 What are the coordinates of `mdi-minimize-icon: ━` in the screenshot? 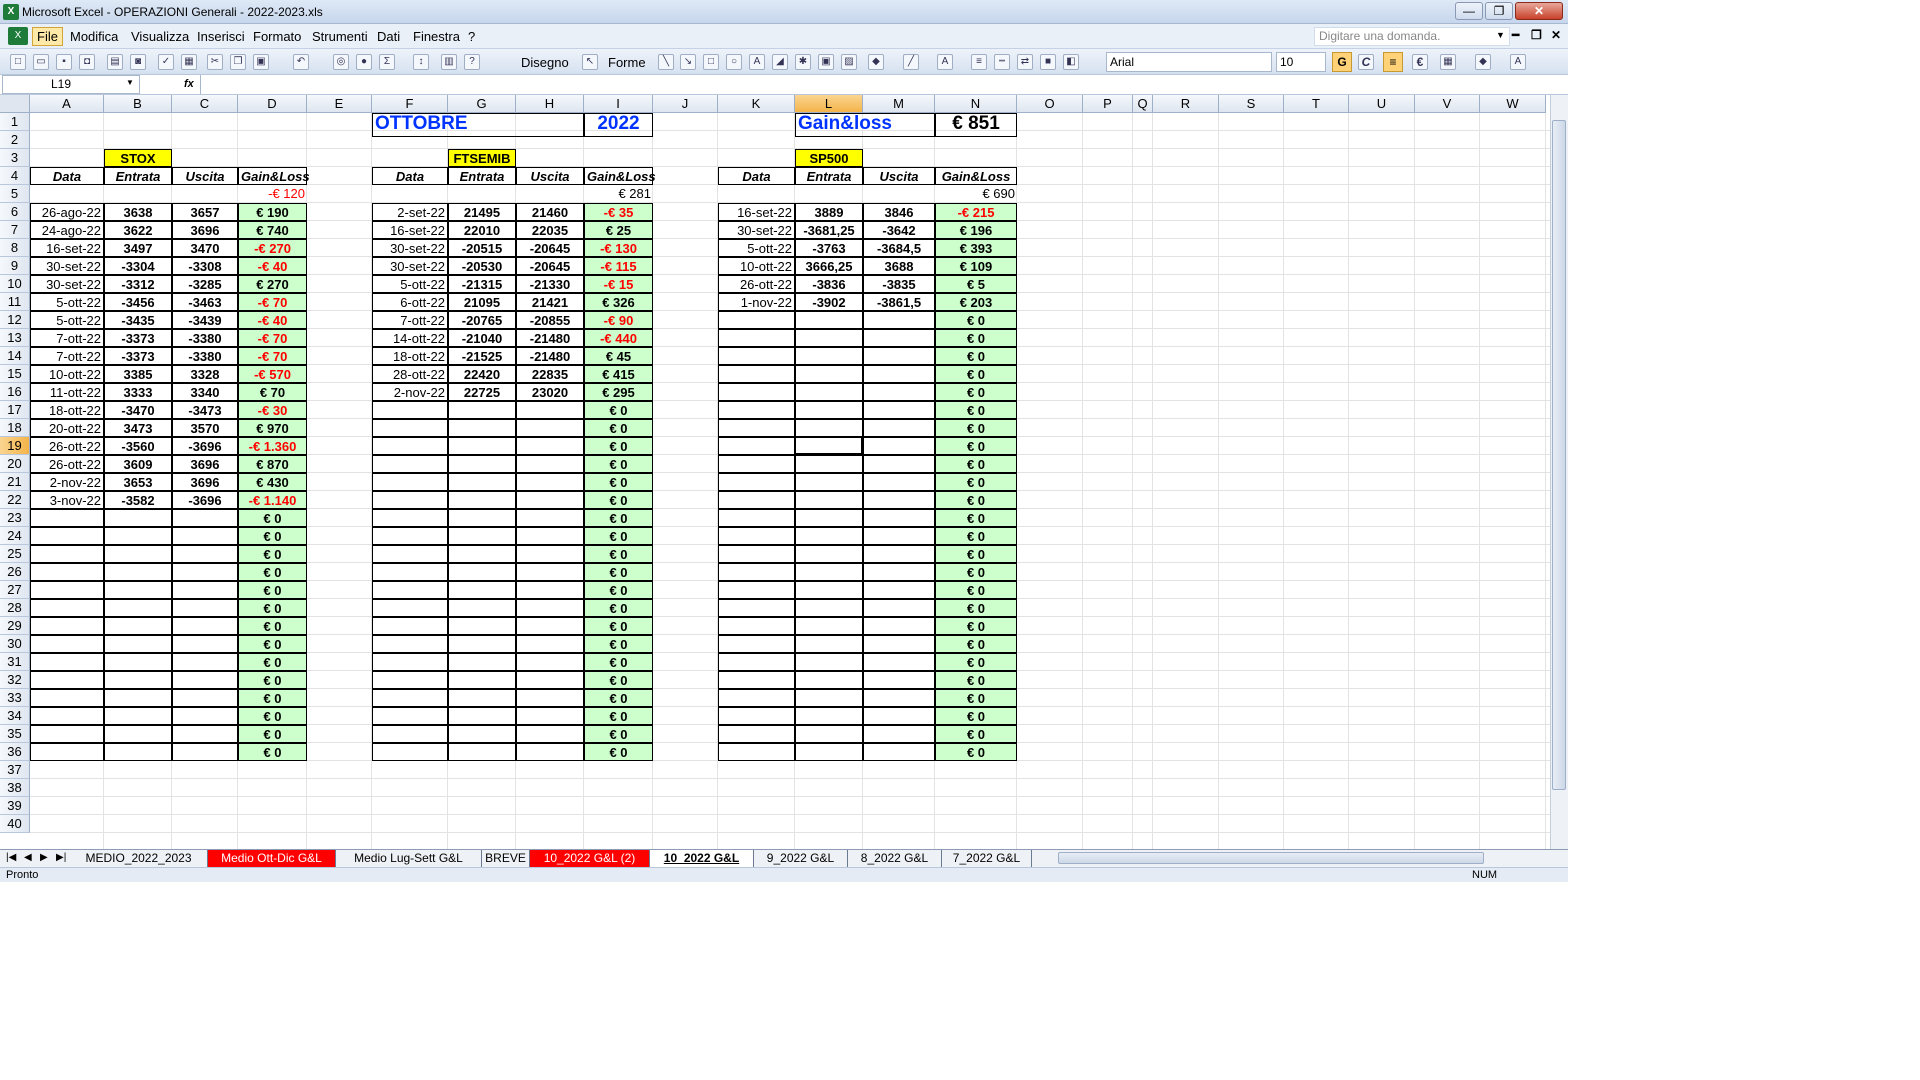 It's located at (1515, 35).